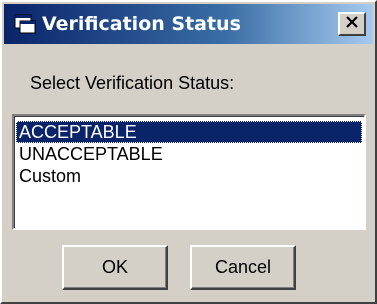 The width and height of the screenshot is (377, 304). What do you see at coordinates (243, 267) in the screenshot?
I see `cancel-button: Cancel` at bounding box center [243, 267].